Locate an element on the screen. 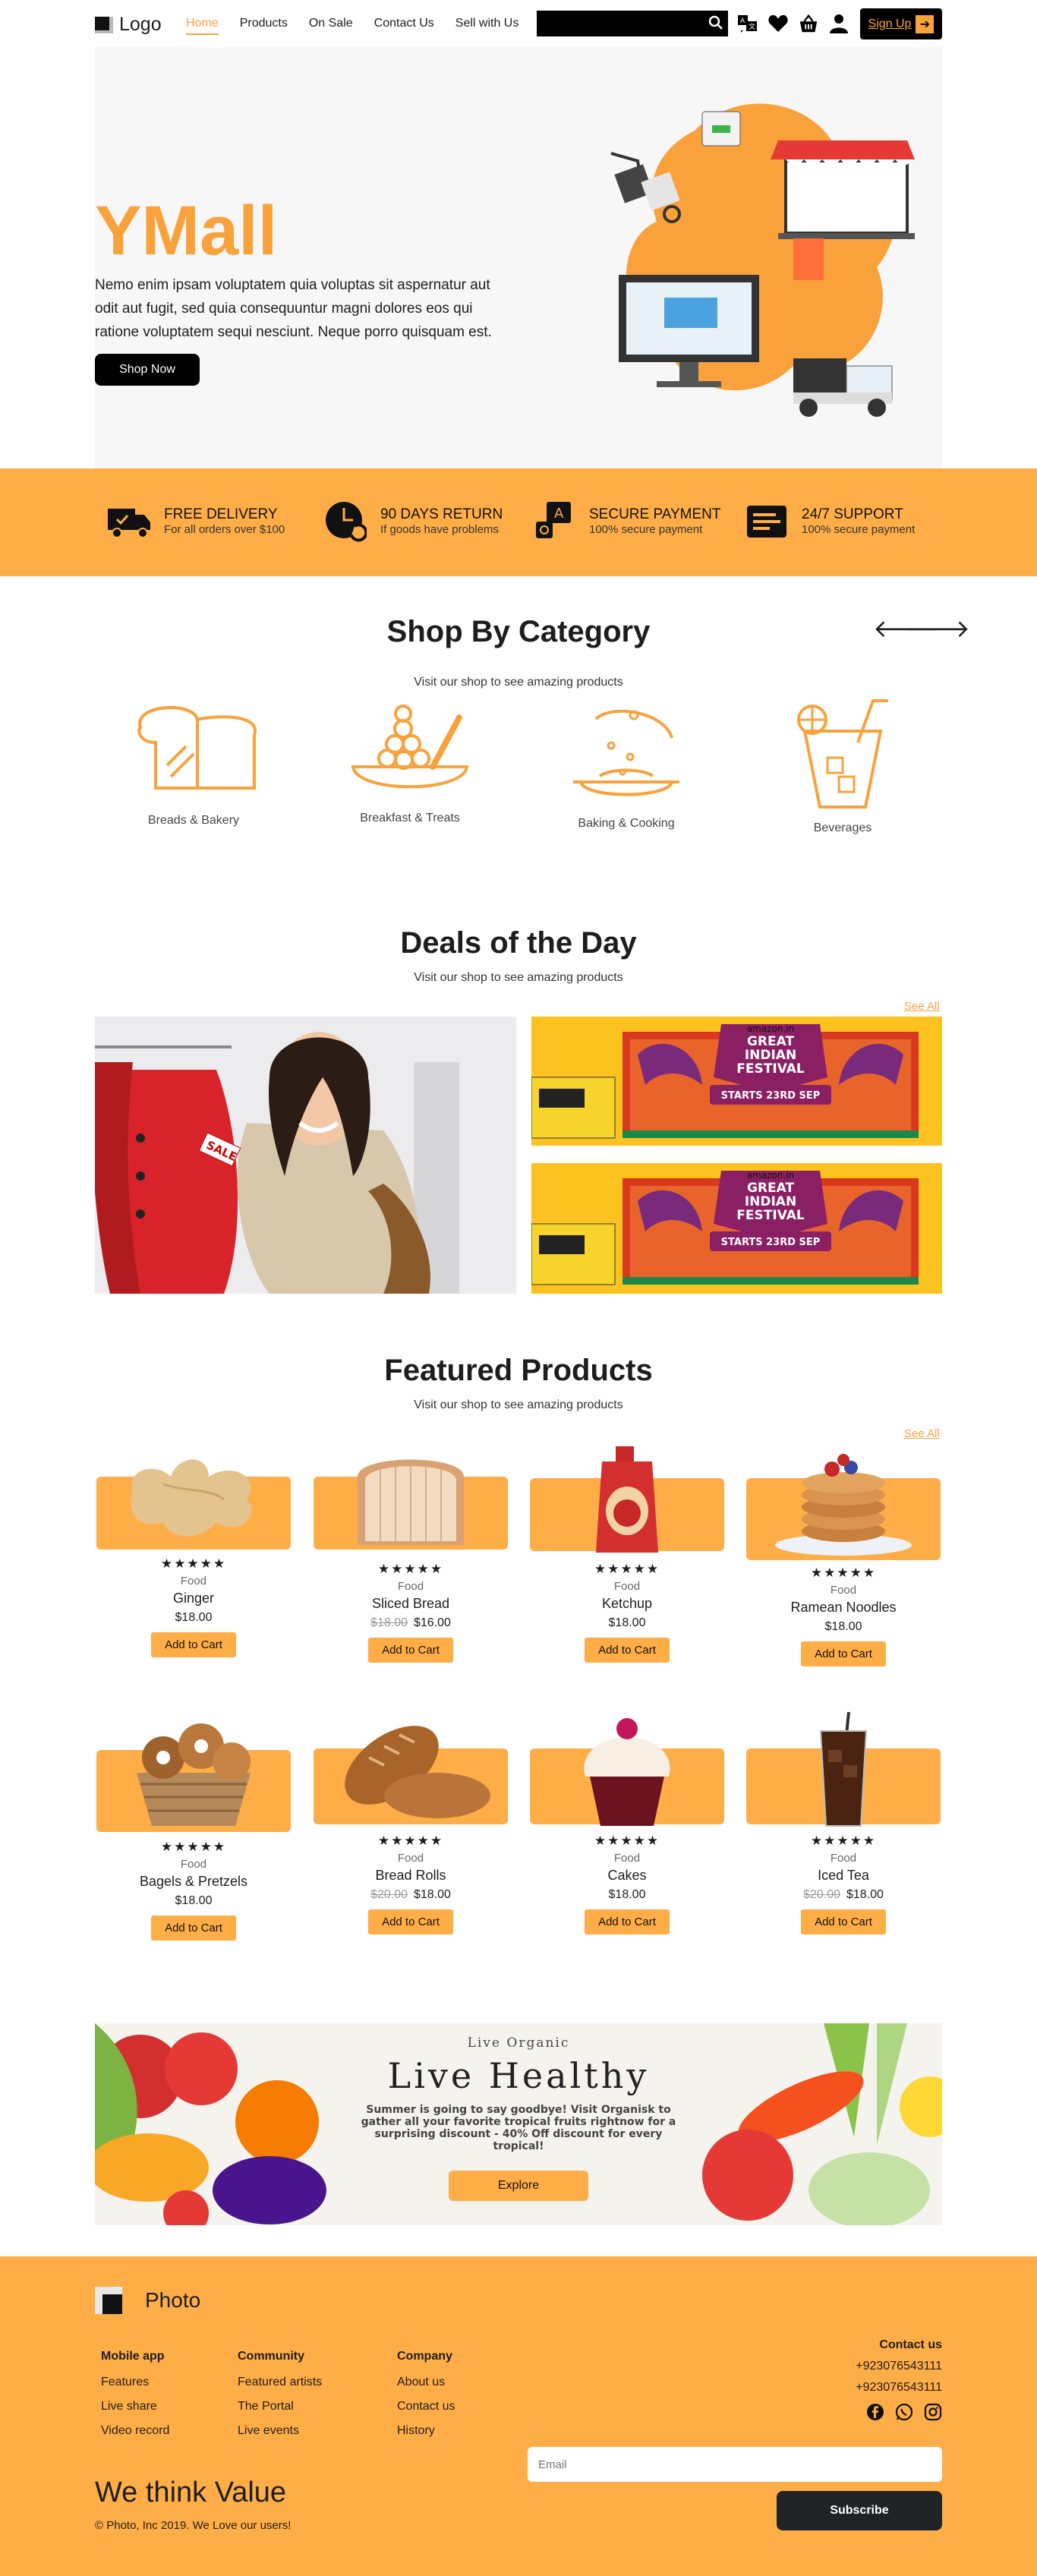  social-icons is located at coordinates (850, 2416).